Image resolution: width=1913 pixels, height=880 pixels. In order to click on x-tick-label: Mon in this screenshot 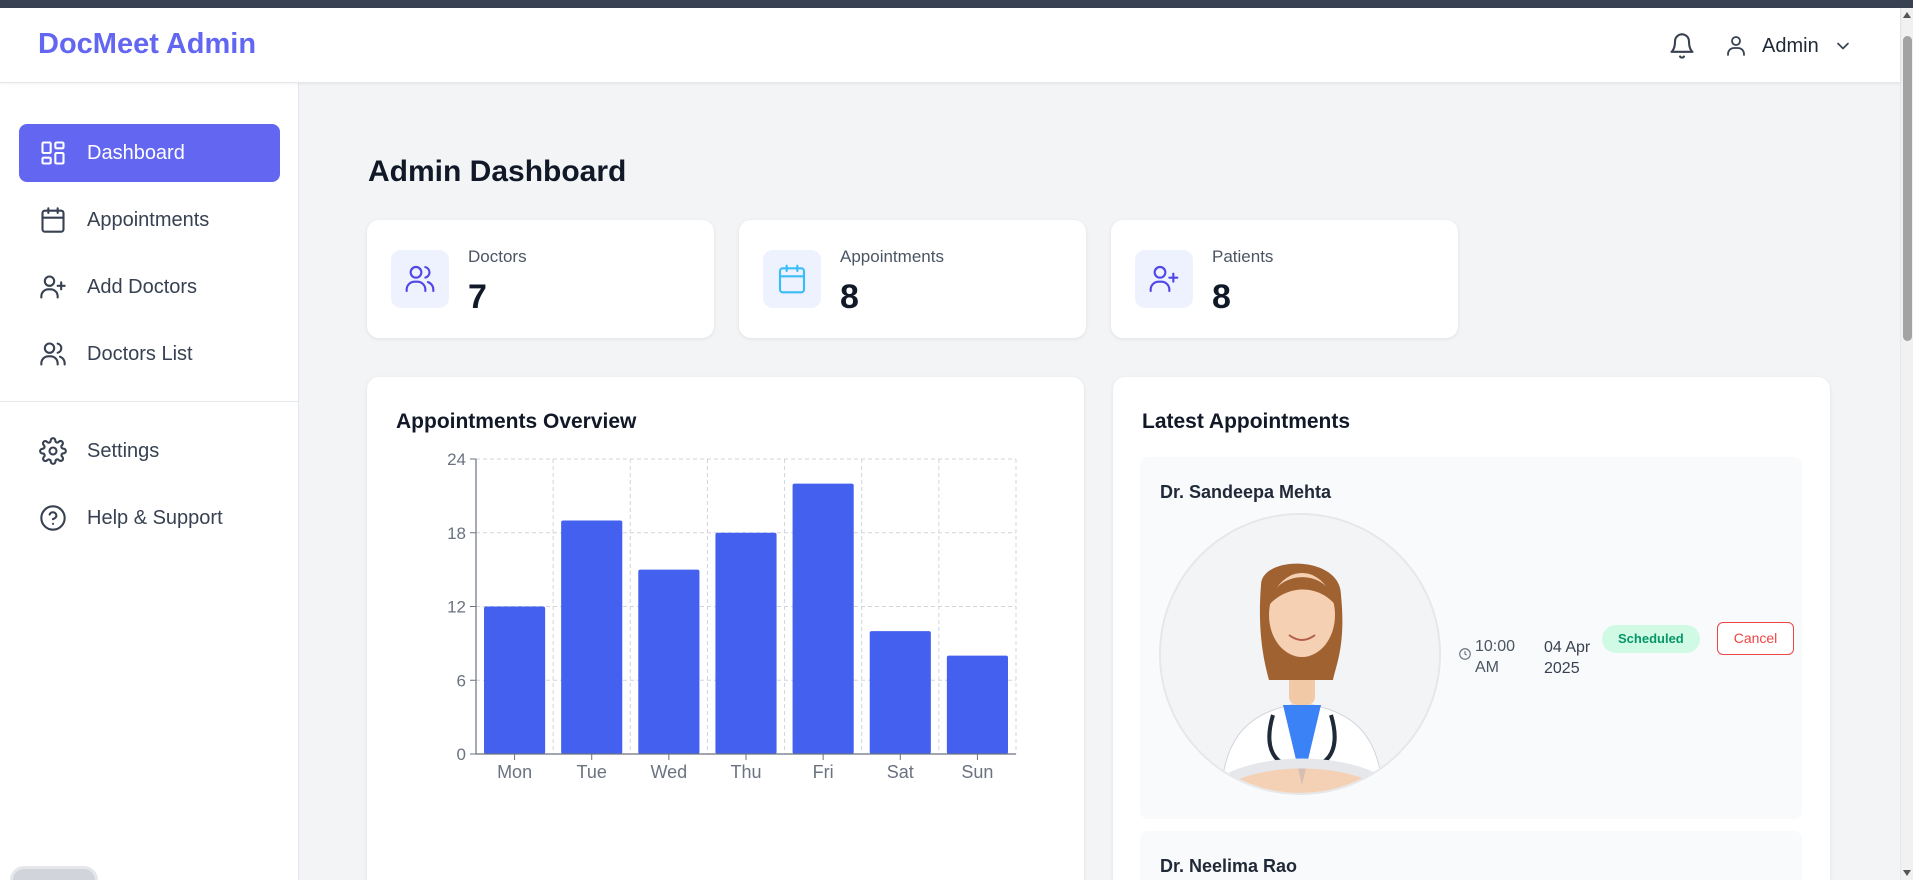, I will do `click(514, 772)`.